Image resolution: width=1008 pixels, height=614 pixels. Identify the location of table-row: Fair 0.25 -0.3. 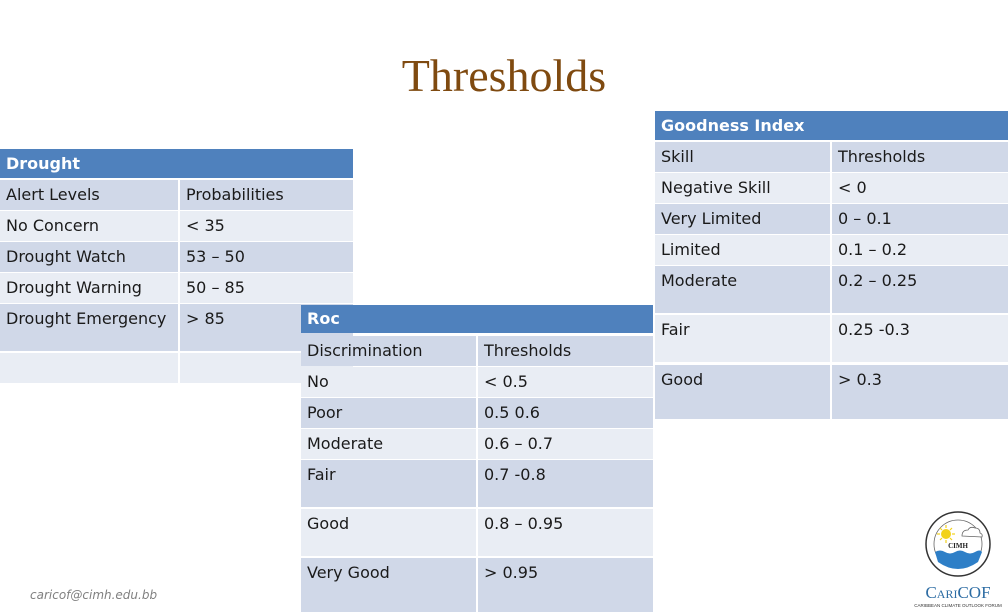
(831, 338).